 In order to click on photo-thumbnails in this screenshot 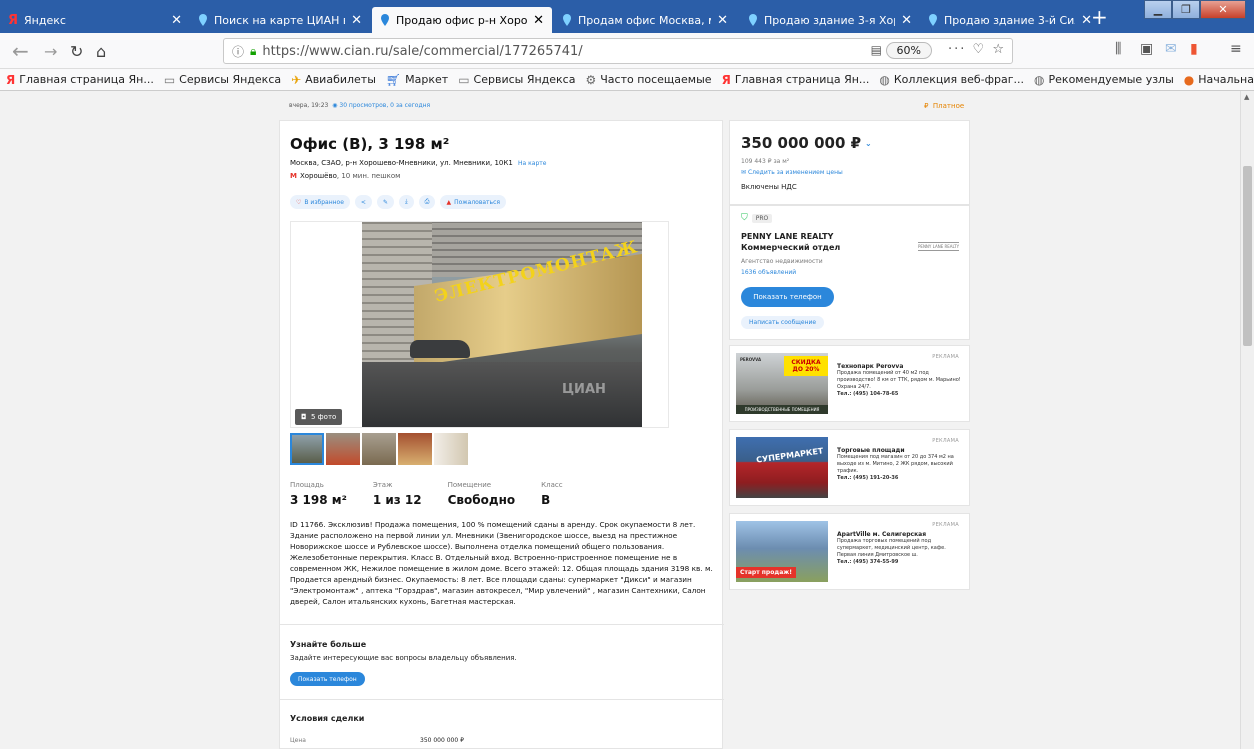, I will do `click(379, 449)`.